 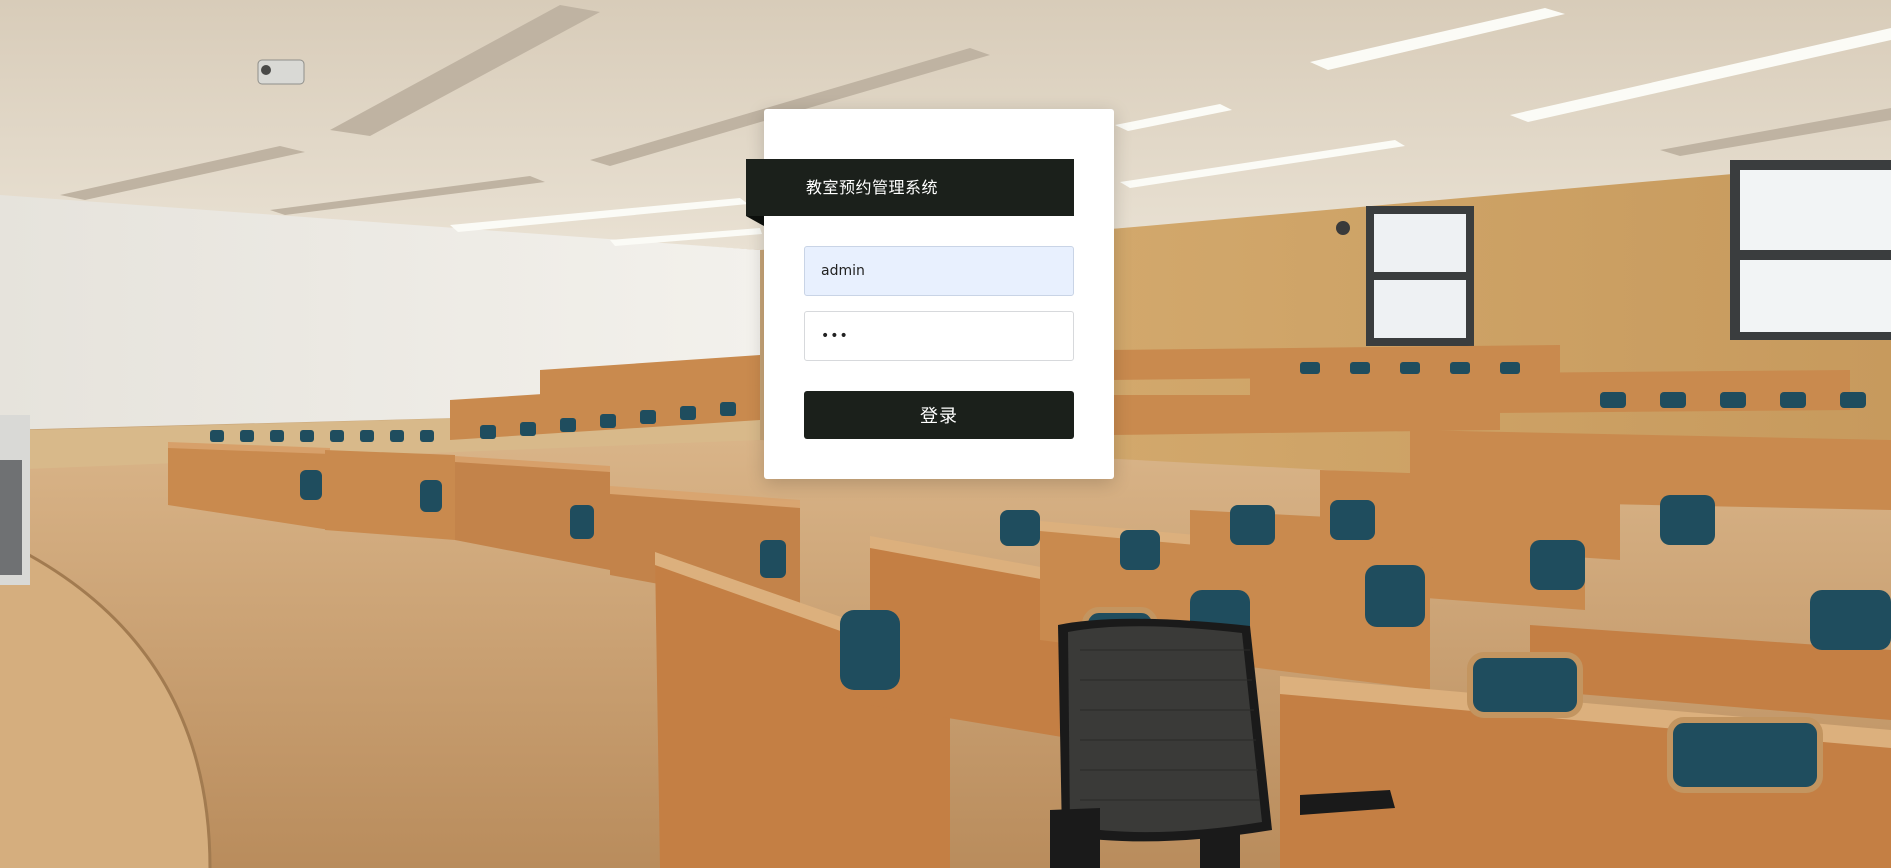 What do you see at coordinates (939, 336) in the screenshot?
I see `password-input` at bounding box center [939, 336].